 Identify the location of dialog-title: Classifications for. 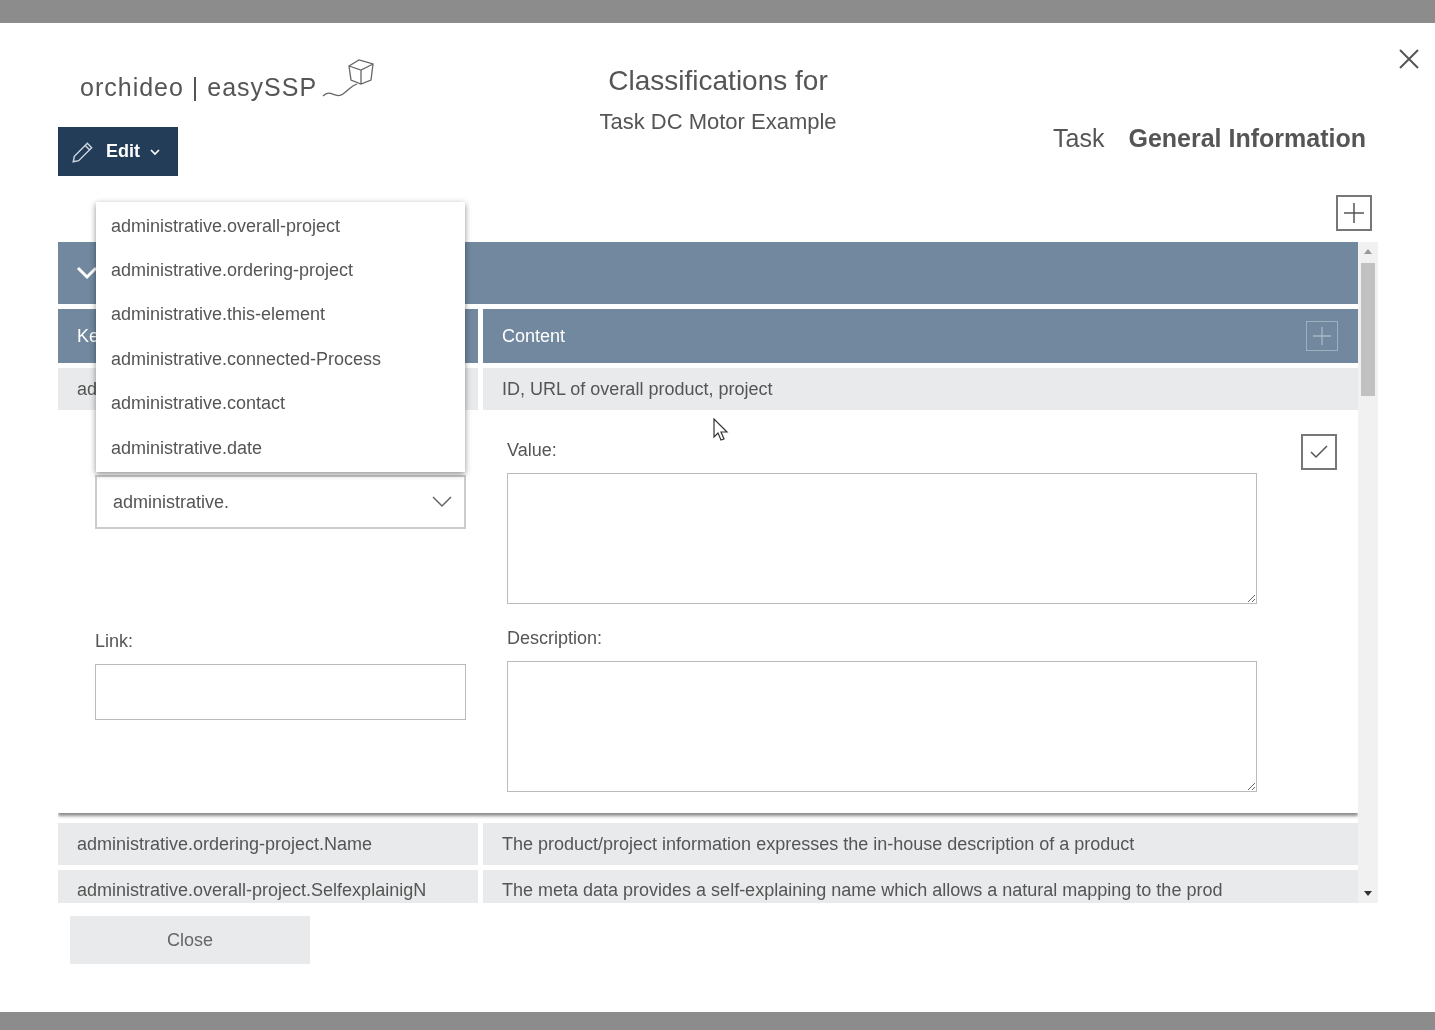
(718, 81).